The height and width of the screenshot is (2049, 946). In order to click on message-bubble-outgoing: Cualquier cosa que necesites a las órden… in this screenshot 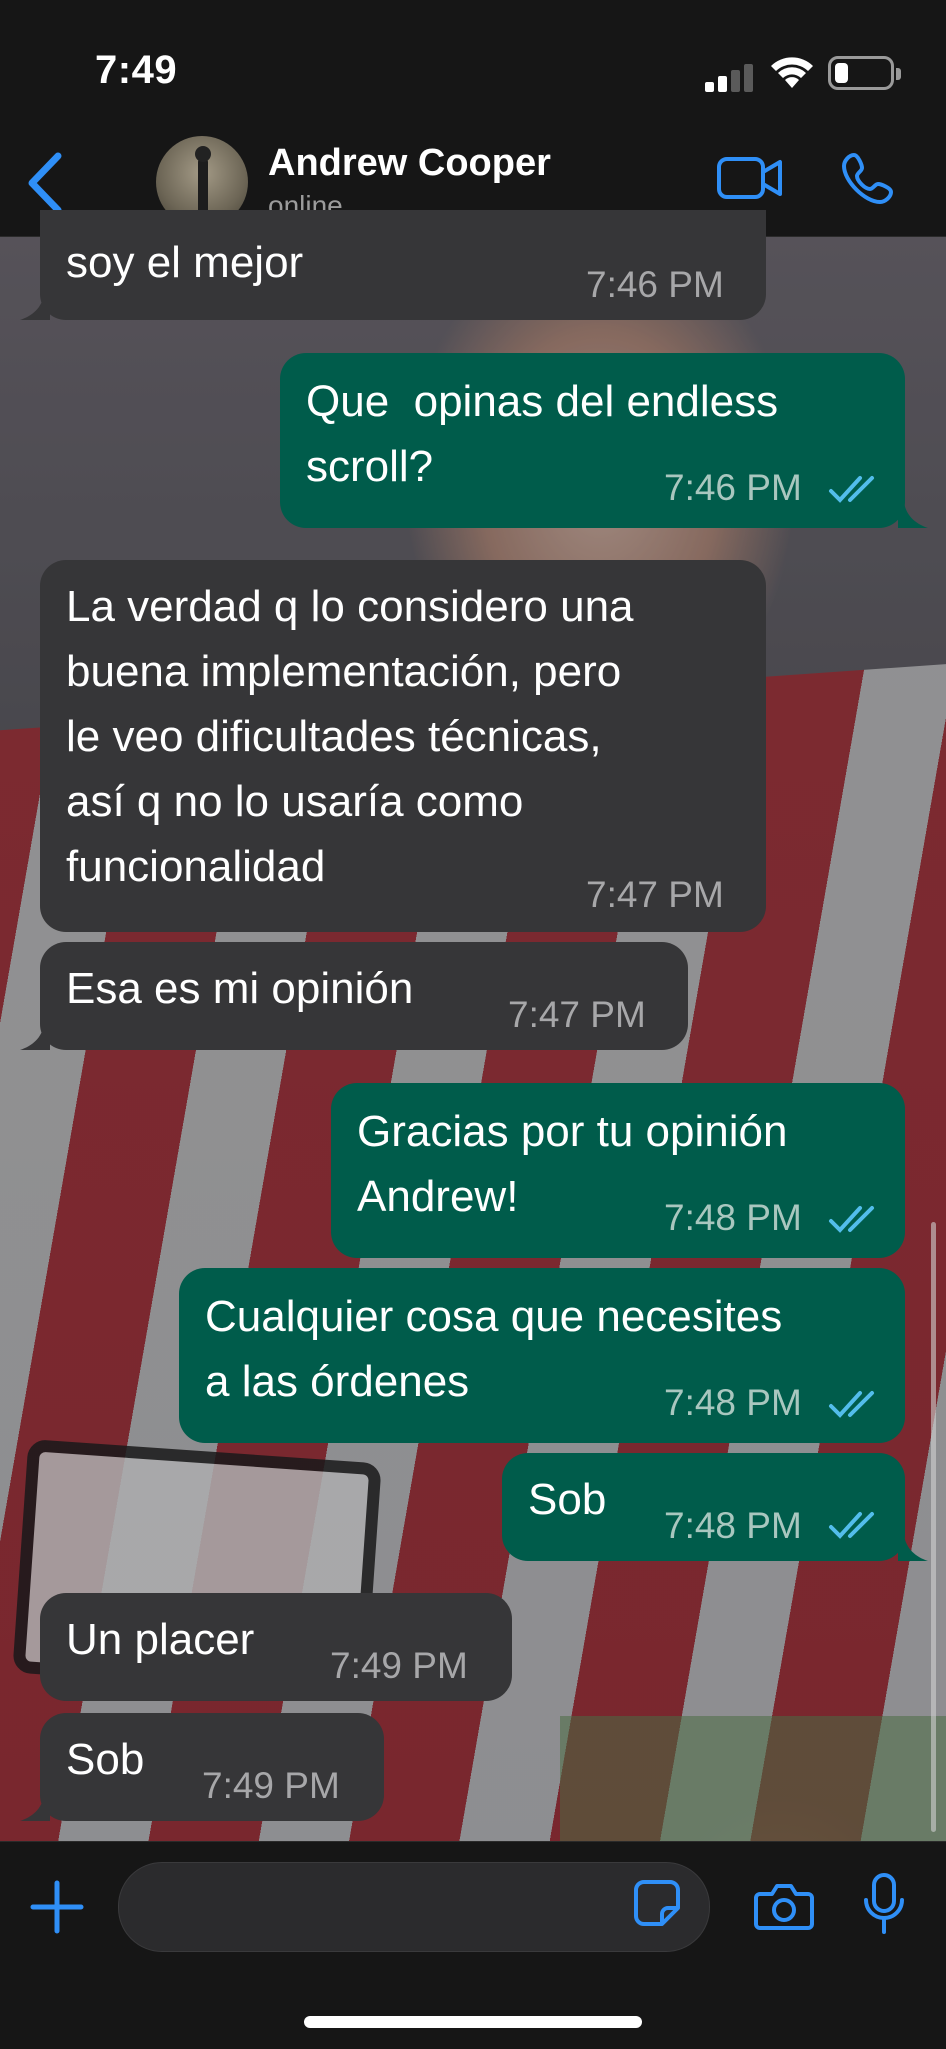, I will do `click(542, 1355)`.